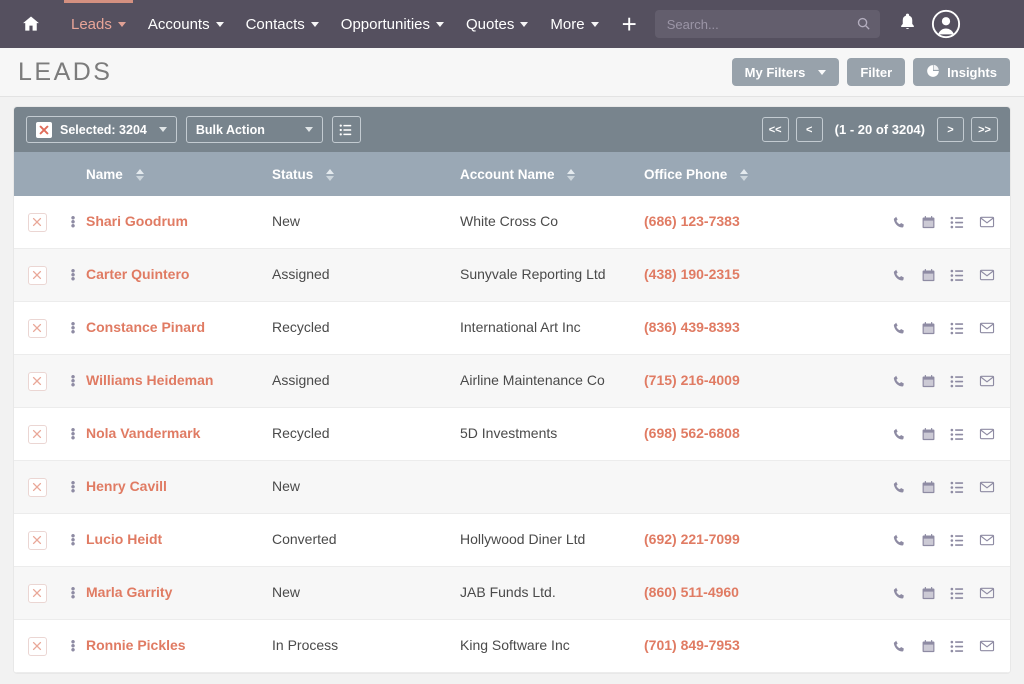  Describe the element at coordinates (961, 72) in the screenshot. I see `insights-button: Insights` at that location.